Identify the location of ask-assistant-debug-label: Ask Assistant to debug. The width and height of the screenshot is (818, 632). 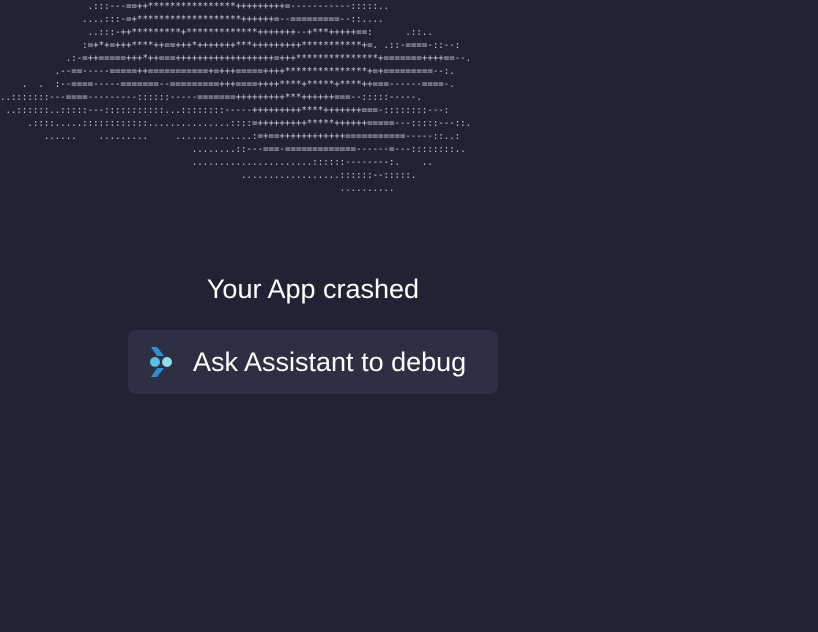
(330, 361).